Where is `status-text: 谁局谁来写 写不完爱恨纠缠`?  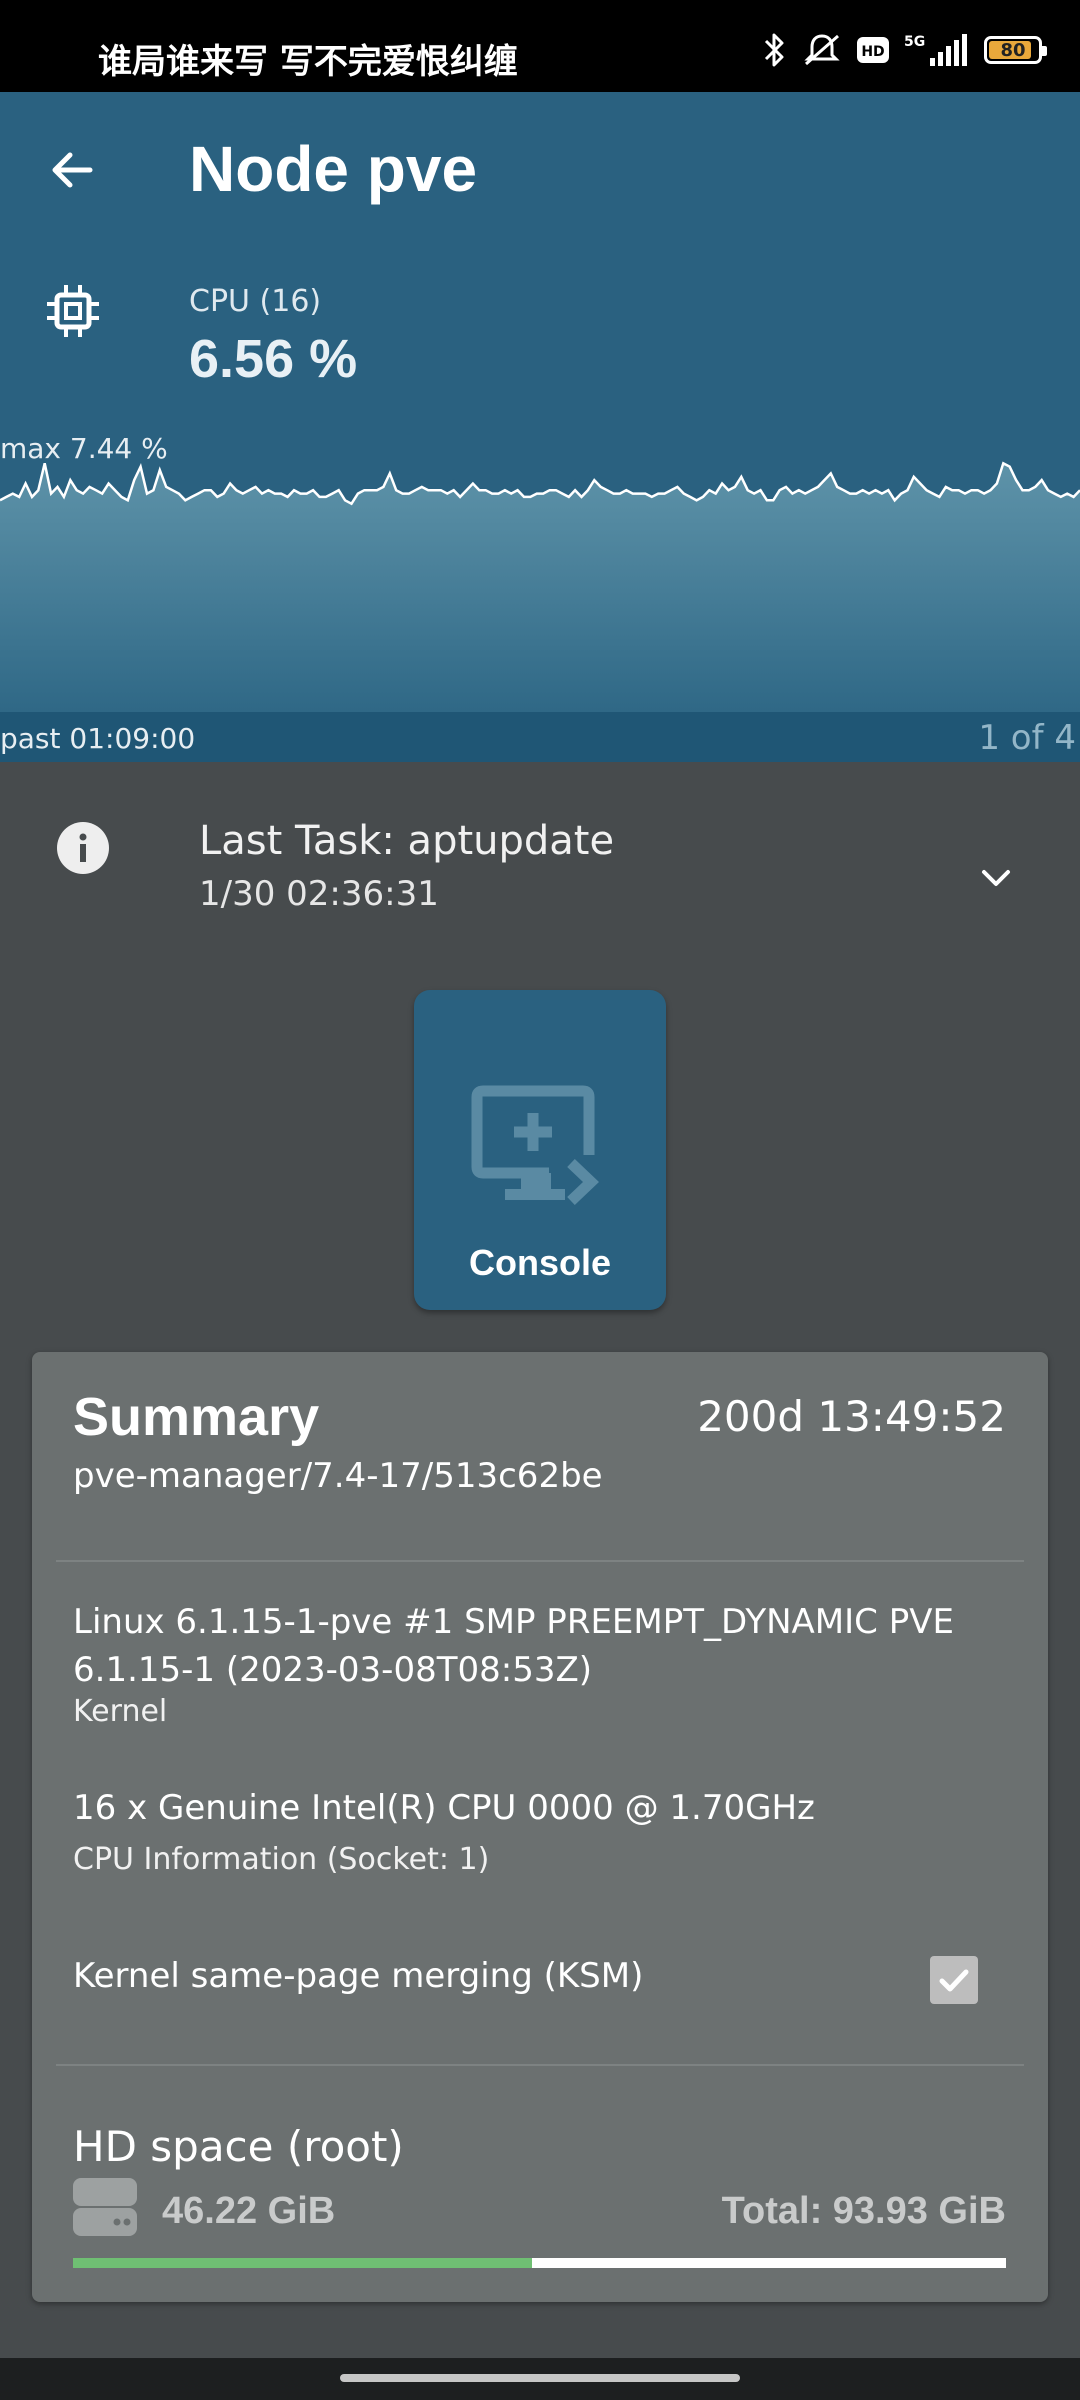 status-text: 谁局谁来写 写不完爱恨纠缠 is located at coordinates (308, 62).